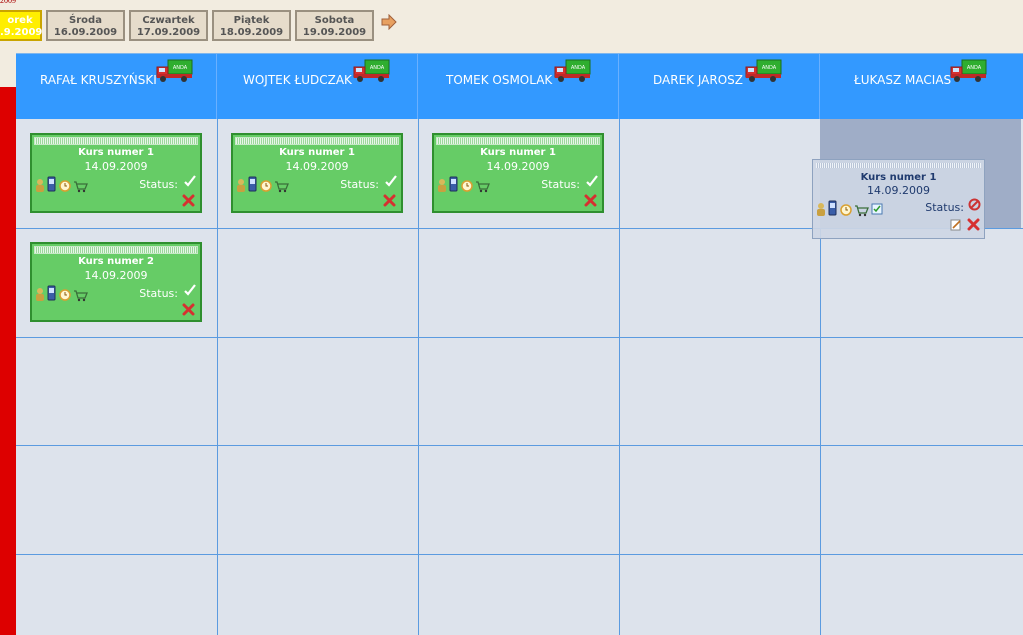  What do you see at coordinates (903, 80) in the screenshot?
I see `driver-name: ŁUKASZ MACIAS` at bounding box center [903, 80].